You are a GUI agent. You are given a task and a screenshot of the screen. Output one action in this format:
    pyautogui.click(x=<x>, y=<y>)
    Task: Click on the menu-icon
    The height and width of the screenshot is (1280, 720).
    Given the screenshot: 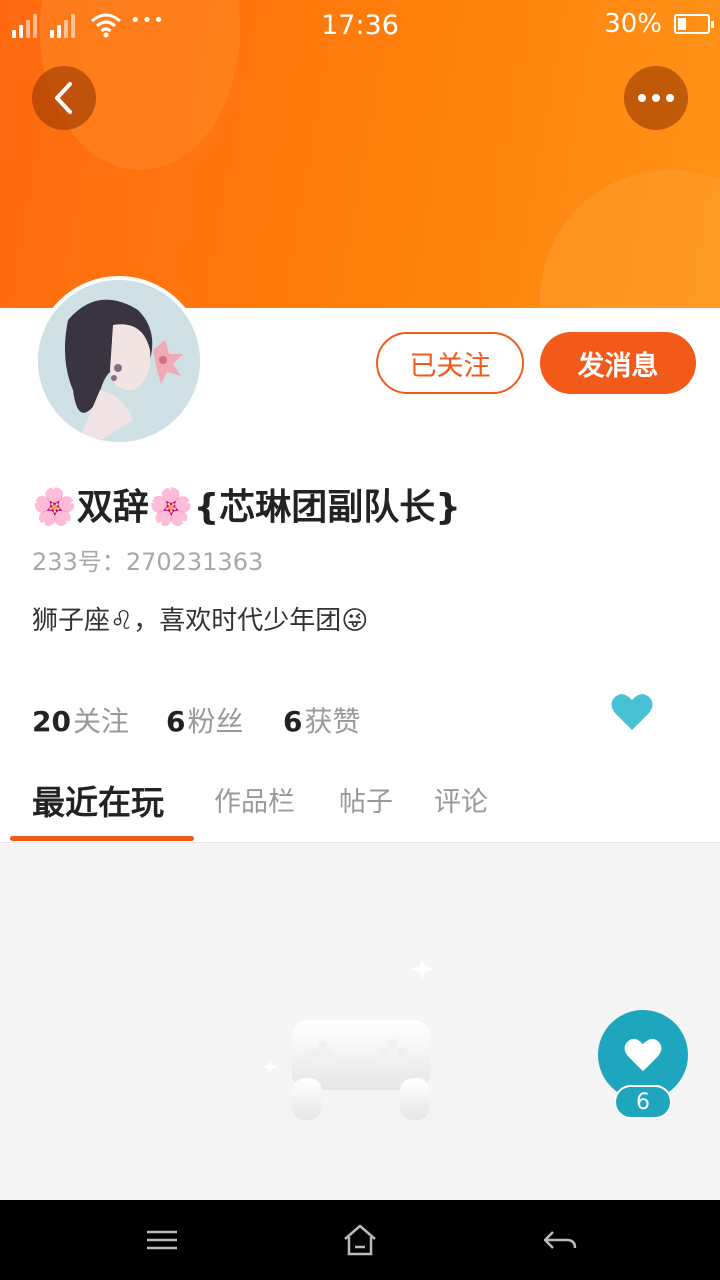 What is the action you would take?
    pyautogui.click(x=162, y=1240)
    